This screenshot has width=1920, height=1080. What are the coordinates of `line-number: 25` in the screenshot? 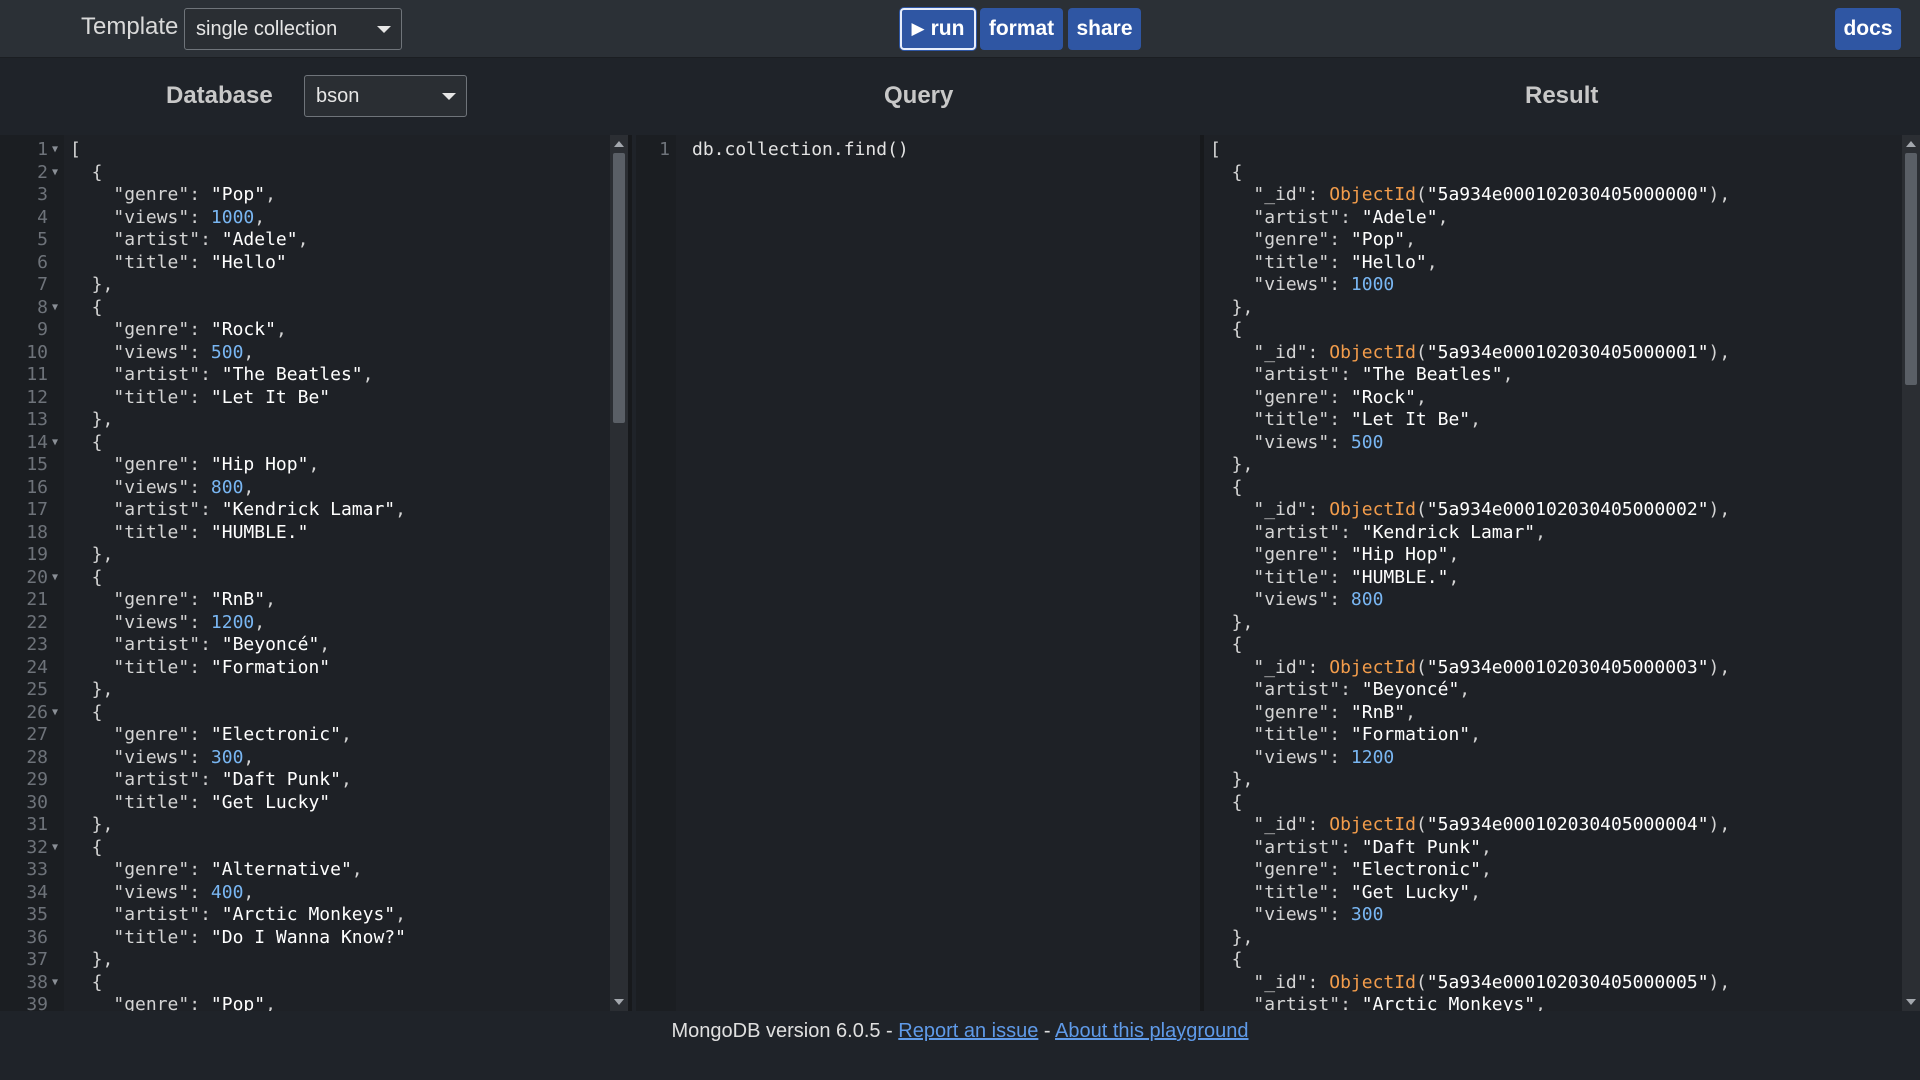 It's located at (37, 689).